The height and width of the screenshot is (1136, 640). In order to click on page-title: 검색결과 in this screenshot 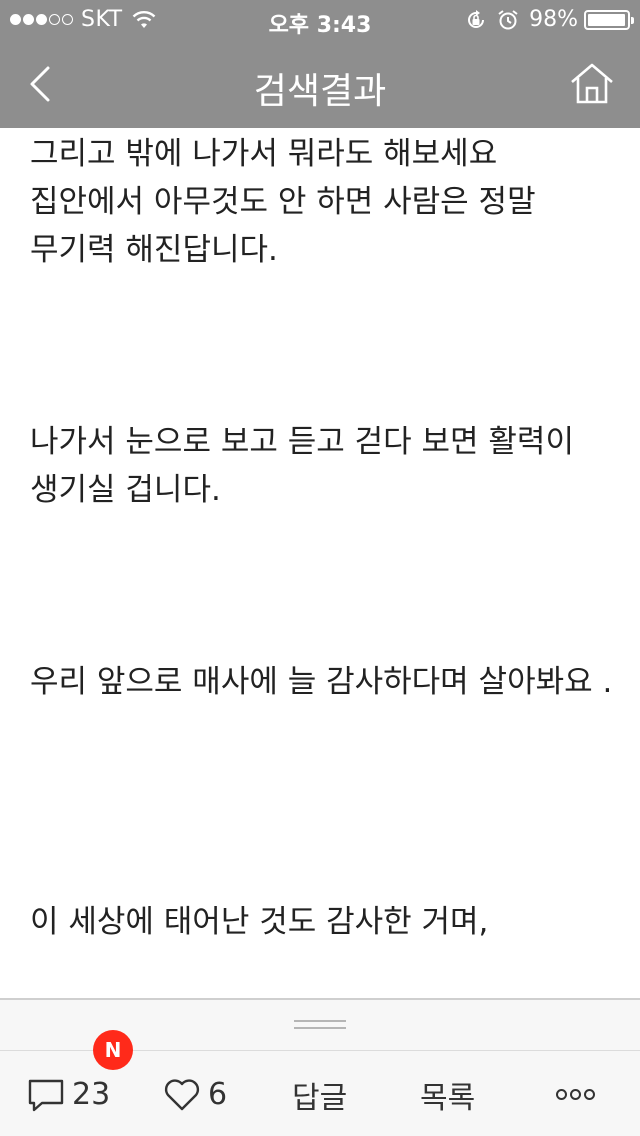, I will do `click(320, 91)`.